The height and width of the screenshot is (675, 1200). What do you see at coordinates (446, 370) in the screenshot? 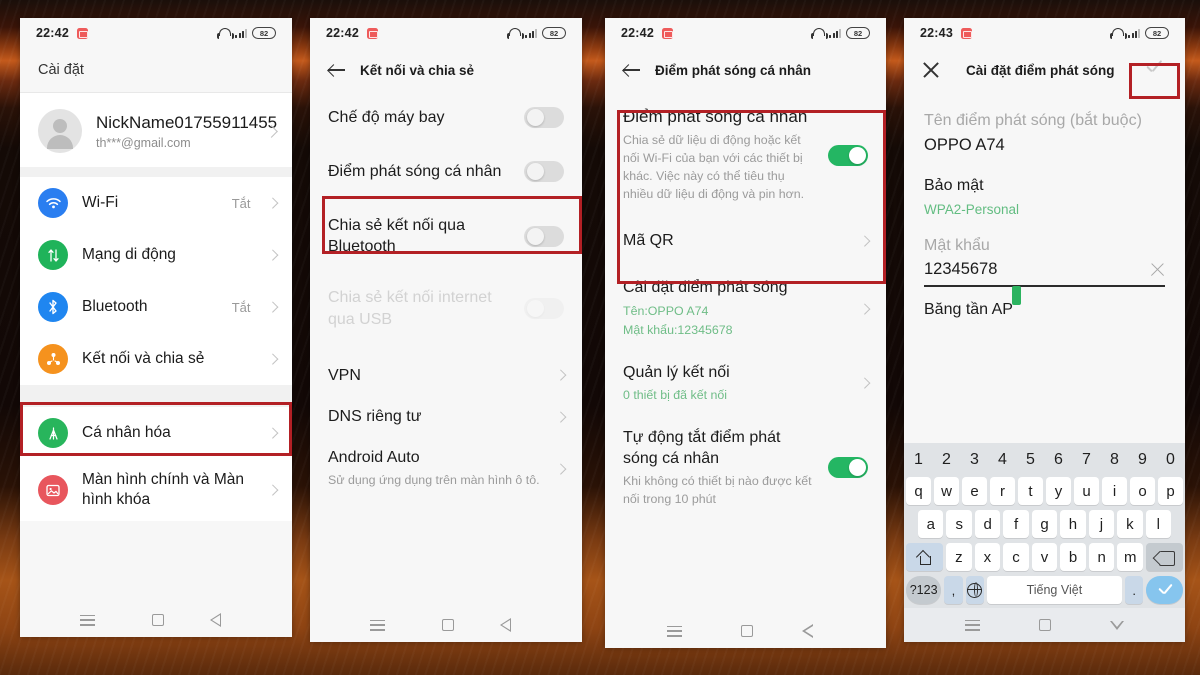
I see `row-vpn: VPN` at bounding box center [446, 370].